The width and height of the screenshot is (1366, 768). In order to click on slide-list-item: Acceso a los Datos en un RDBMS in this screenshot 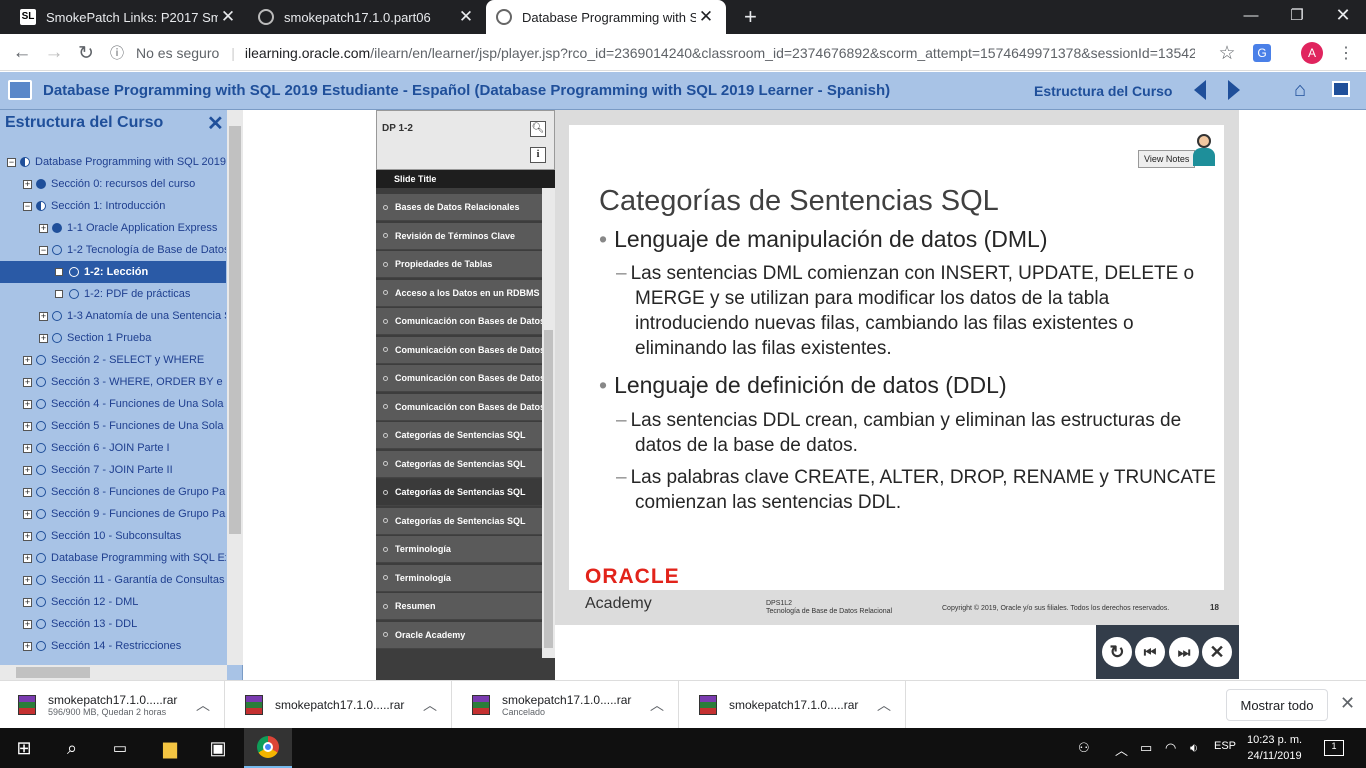, I will do `click(459, 293)`.